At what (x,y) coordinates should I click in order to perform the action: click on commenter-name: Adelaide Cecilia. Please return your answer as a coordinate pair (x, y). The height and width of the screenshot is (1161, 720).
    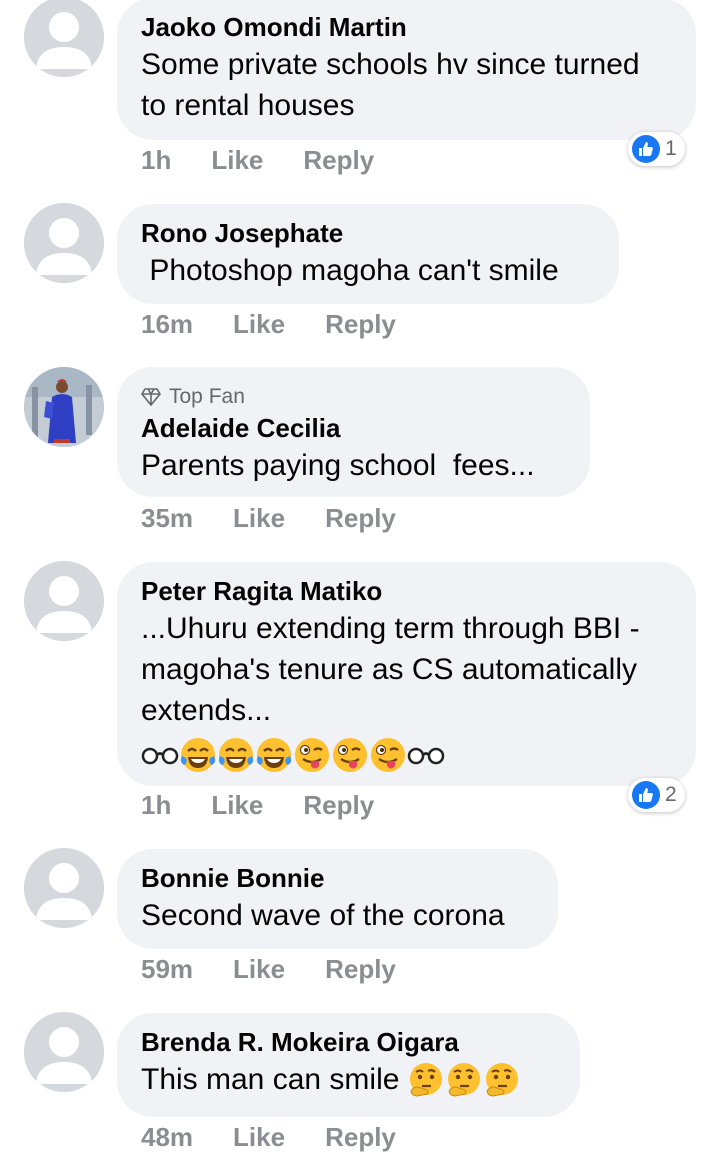
    Looking at the image, I should click on (353, 428).